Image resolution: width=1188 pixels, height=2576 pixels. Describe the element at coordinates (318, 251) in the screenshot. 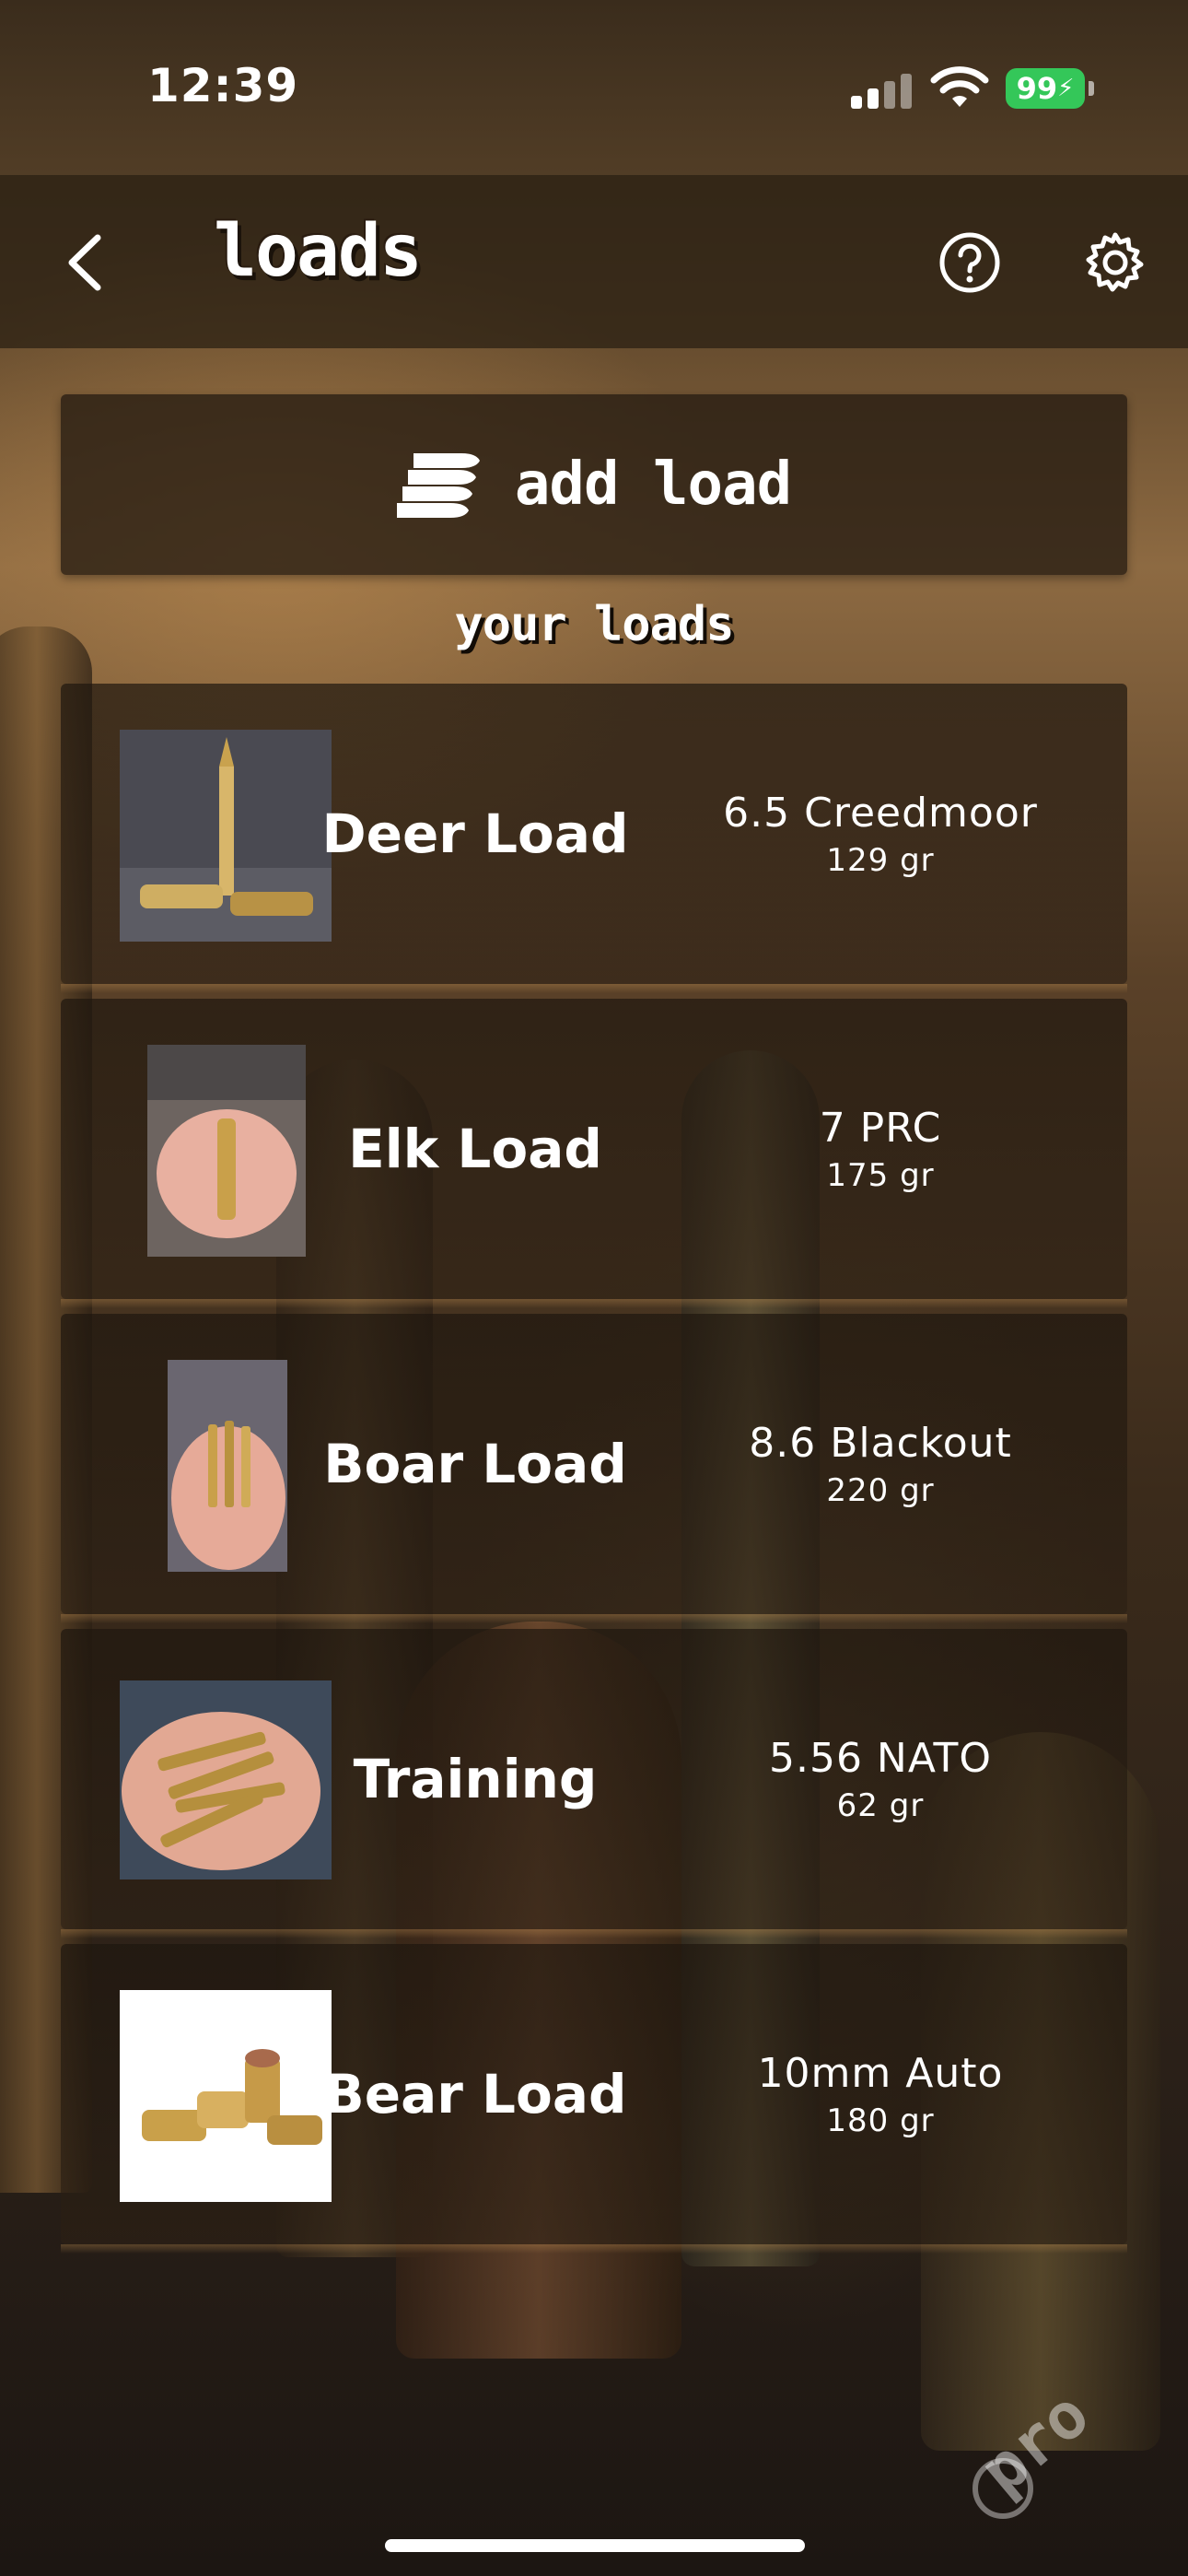

I see `page-title: loads` at that location.